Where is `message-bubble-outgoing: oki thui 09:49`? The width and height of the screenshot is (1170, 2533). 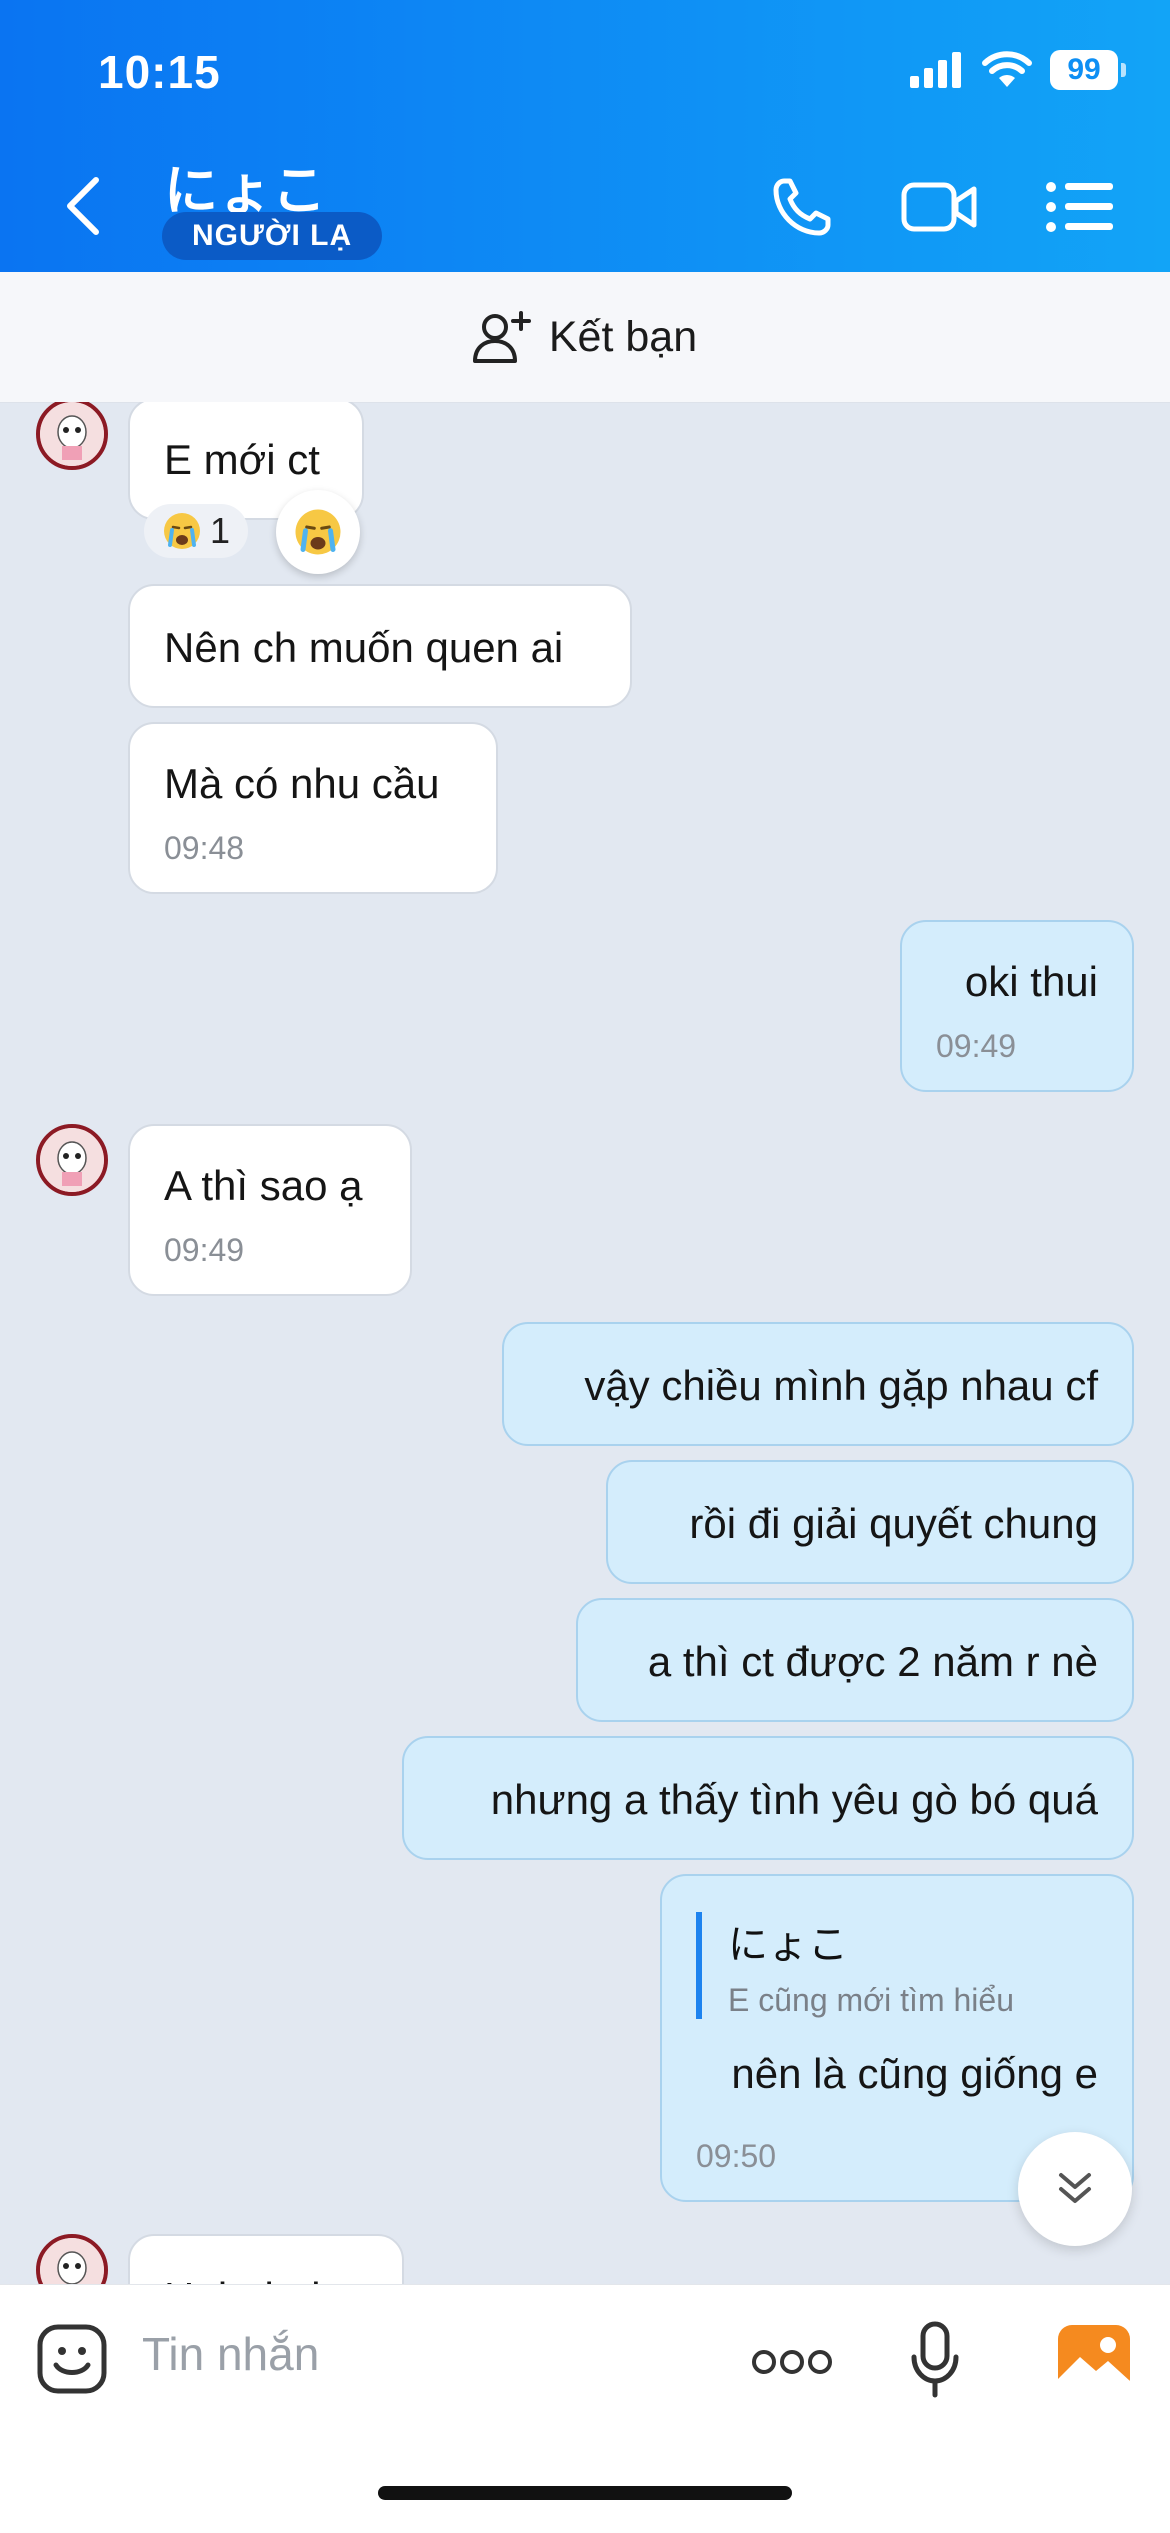
message-bubble-outgoing: oki thui 09:49 is located at coordinates (1017, 1006).